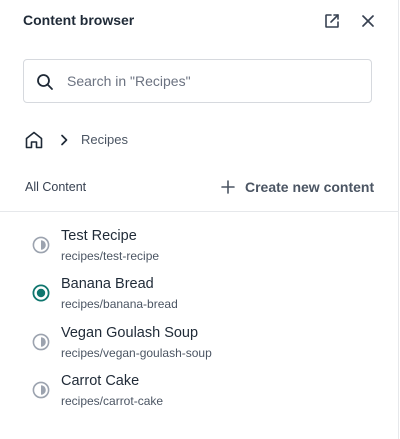 This screenshot has width=400, height=439. I want to click on search-box, so click(197, 81).